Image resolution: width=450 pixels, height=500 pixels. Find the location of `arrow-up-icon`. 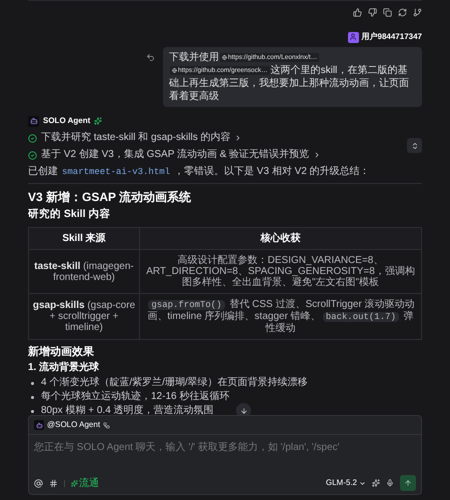

arrow-up-icon is located at coordinates (408, 483).